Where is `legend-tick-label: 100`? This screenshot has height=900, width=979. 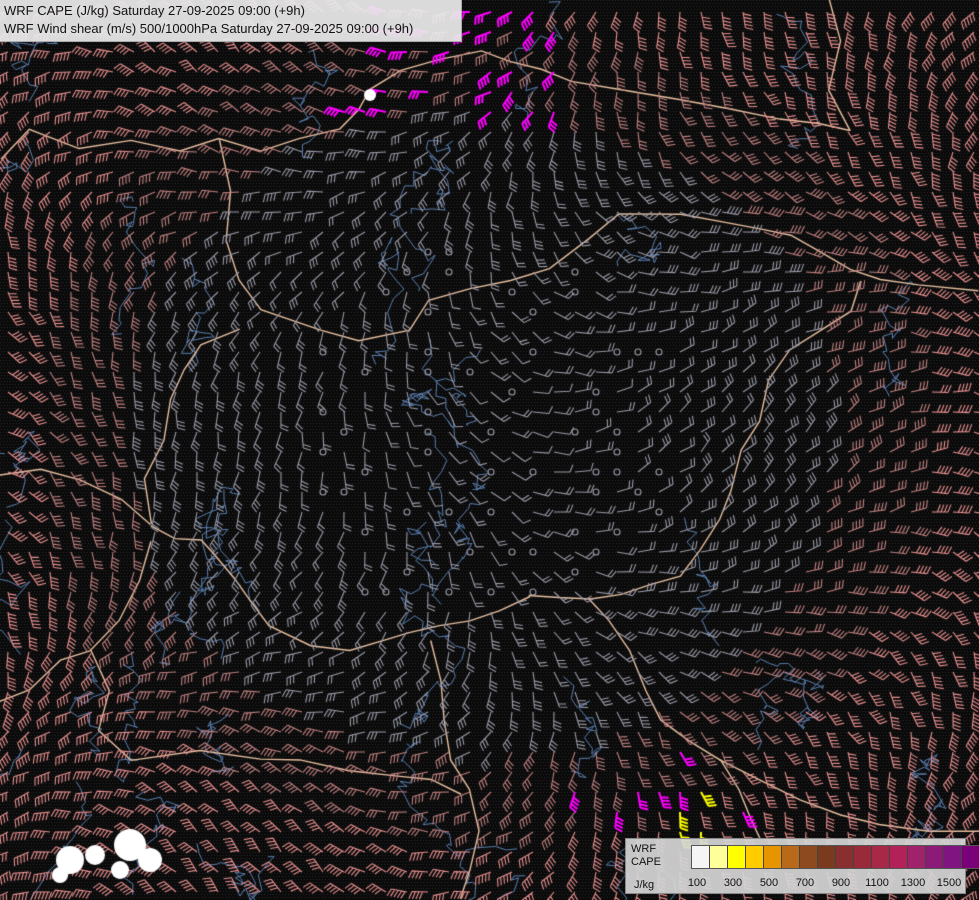 legend-tick-label: 100 is located at coordinates (697, 883).